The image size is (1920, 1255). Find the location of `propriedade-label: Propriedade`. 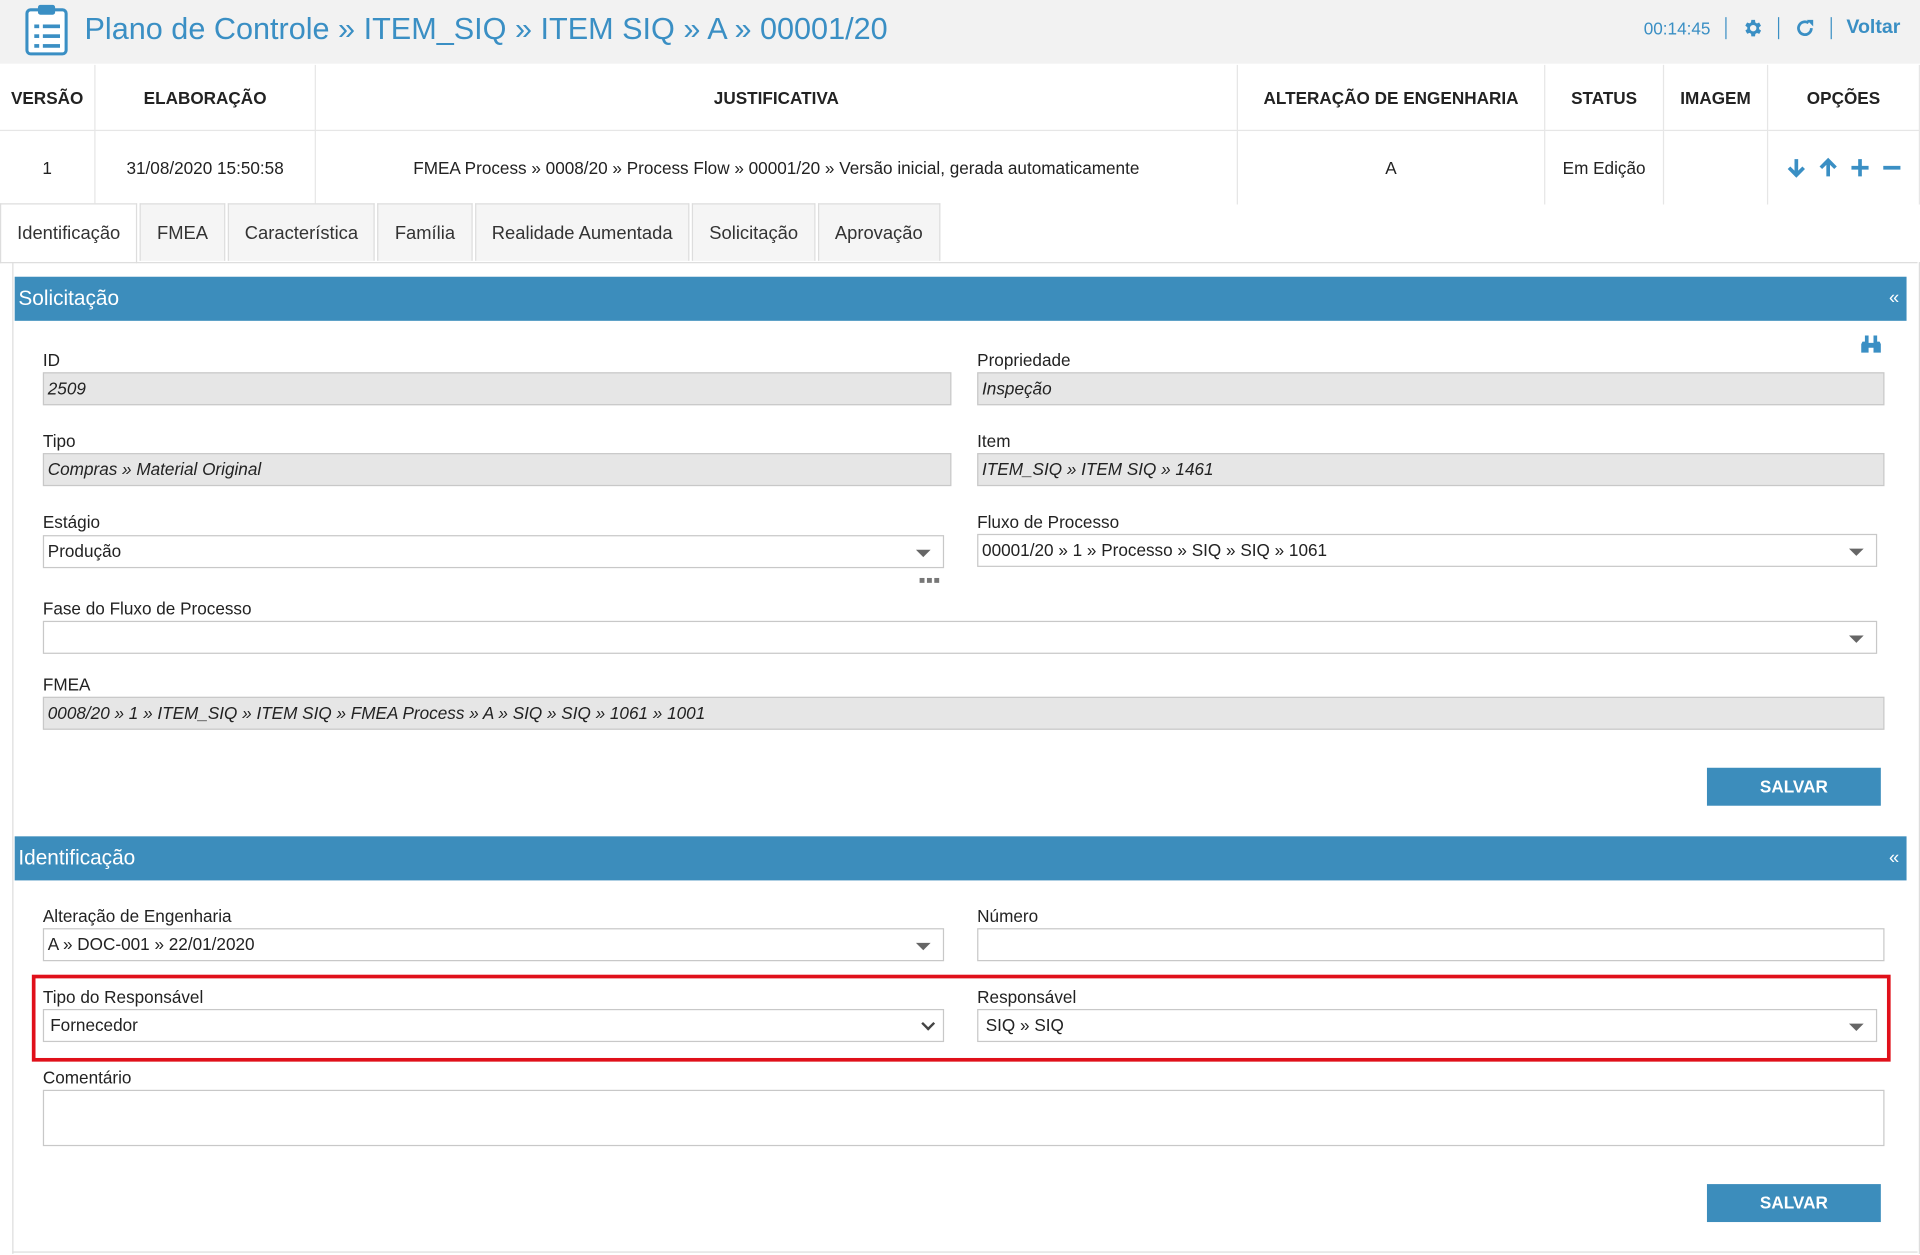

propriedade-label: Propriedade is located at coordinates (1024, 360).